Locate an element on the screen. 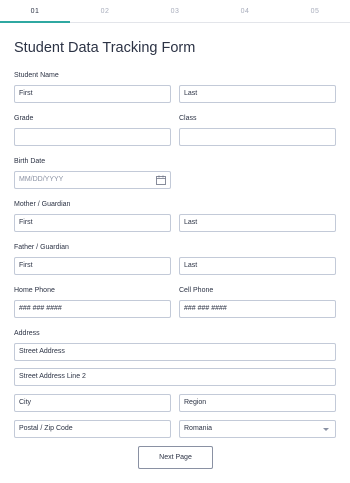 This screenshot has width=350, height=483. step-indicator: 01 02 03 04 05 is located at coordinates (175, 12).